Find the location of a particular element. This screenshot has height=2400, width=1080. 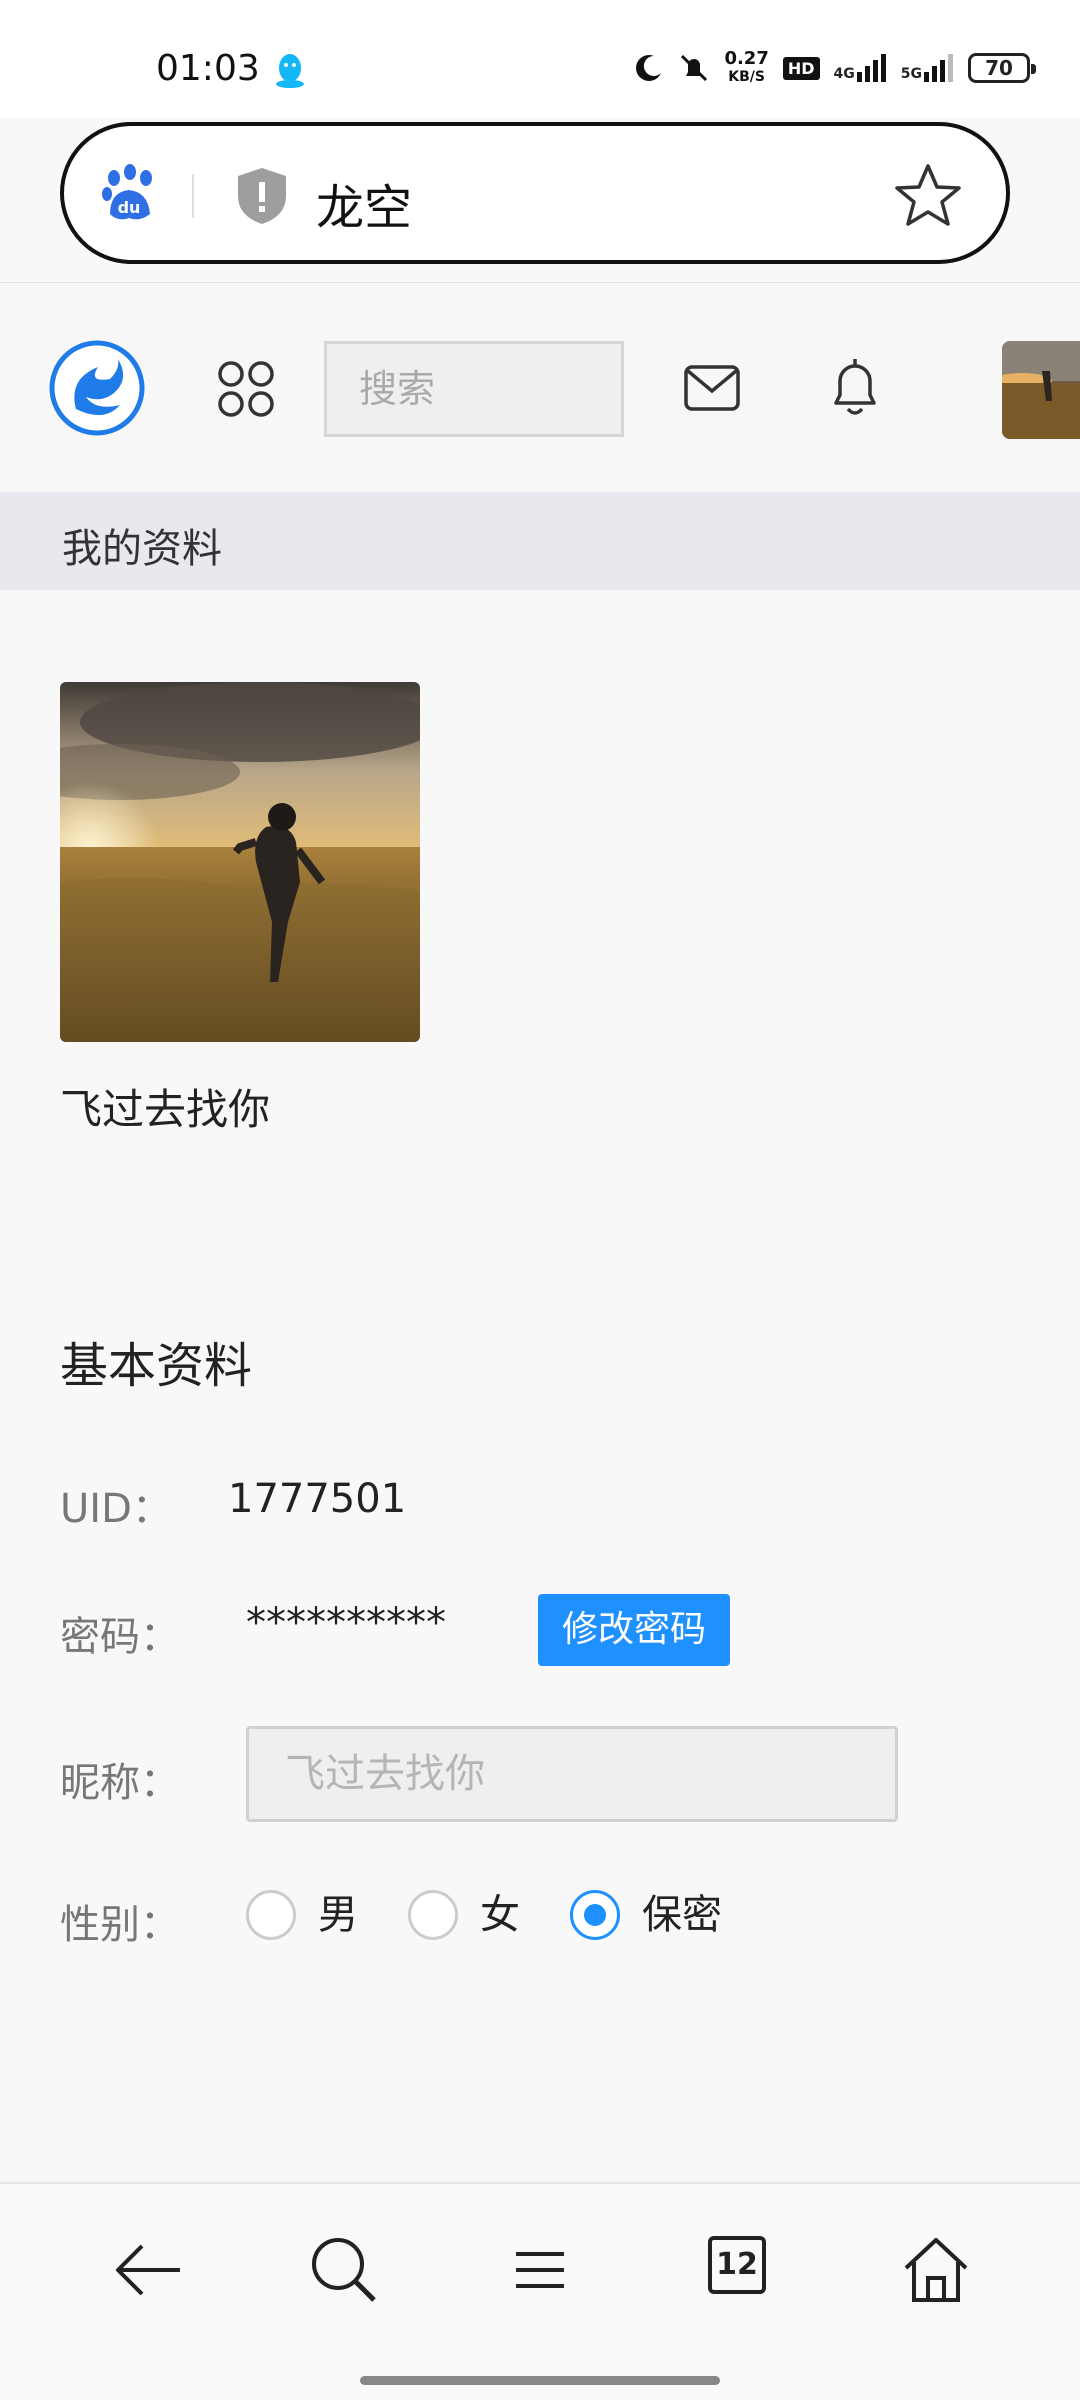

signal-5g: 5G is located at coordinates (927, 68).